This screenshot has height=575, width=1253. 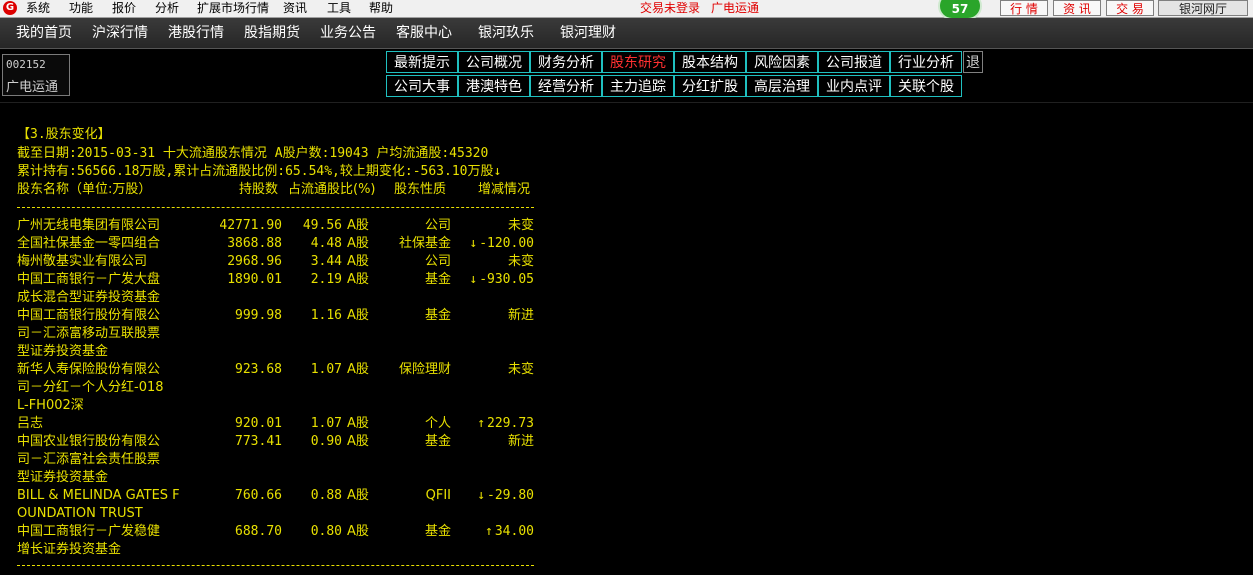 I want to click on tab-industry-analysis: 行业分析, so click(x=926, y=62).